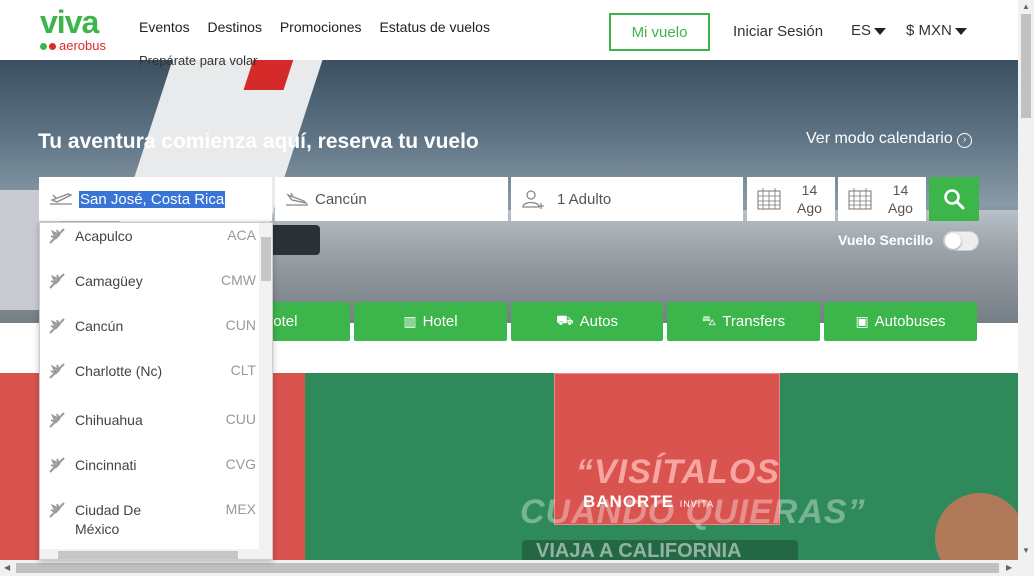 This screenshot has width=1034, height=576. Describe the element at coordinates (240, 419) in the screenshot. I see `airport-code: CUU` at that location.